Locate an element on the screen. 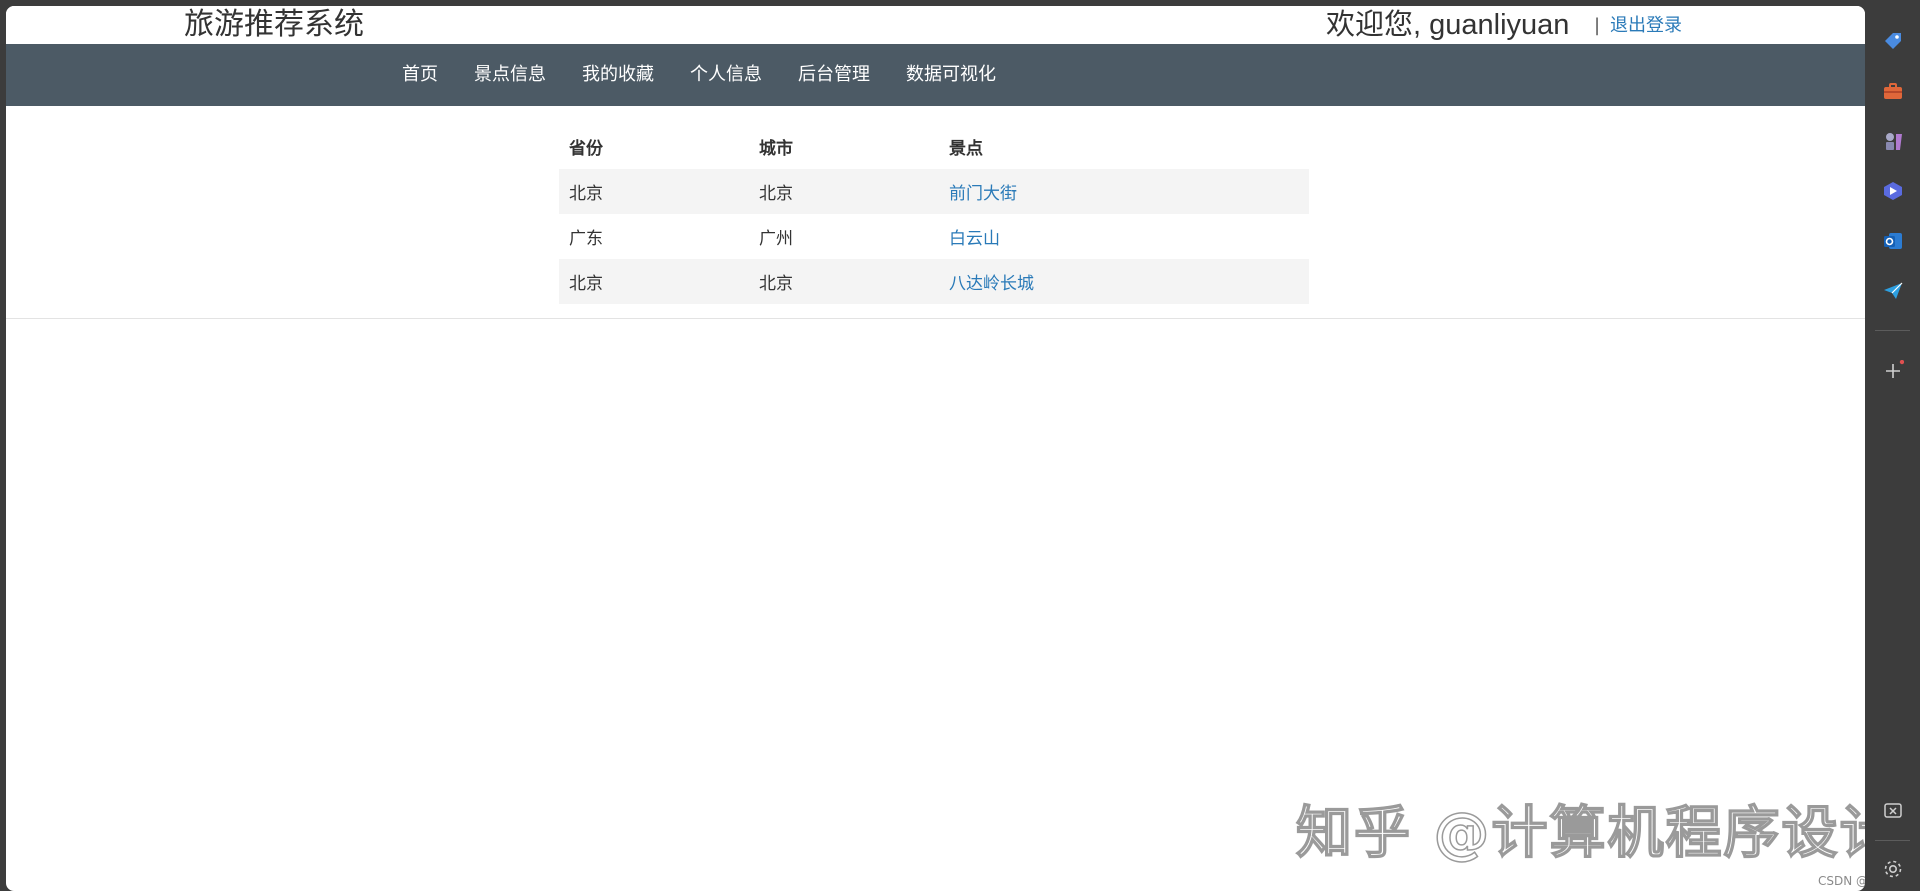 Image resolution: width=1920 pixels, height=891 pixels. welcome-text: 欢迎您, guanliyuan is located at coordinates (1448, 25).